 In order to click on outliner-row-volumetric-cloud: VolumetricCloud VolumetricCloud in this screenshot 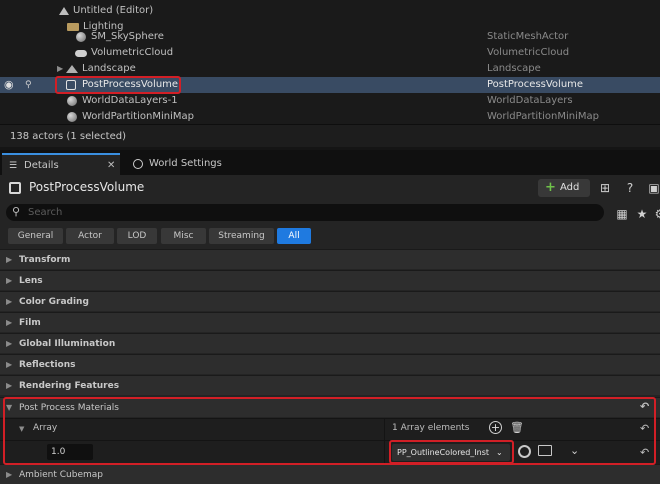, I will do `click(330, 53)`.